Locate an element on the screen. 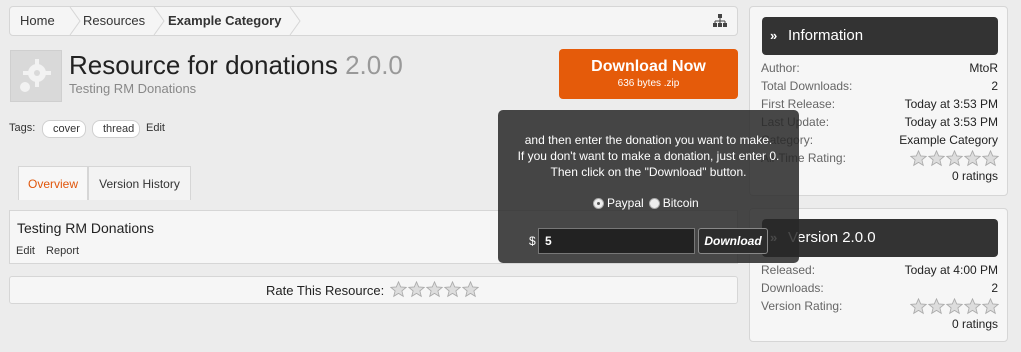  version-value: 2 is located at coordinates (994, 288).